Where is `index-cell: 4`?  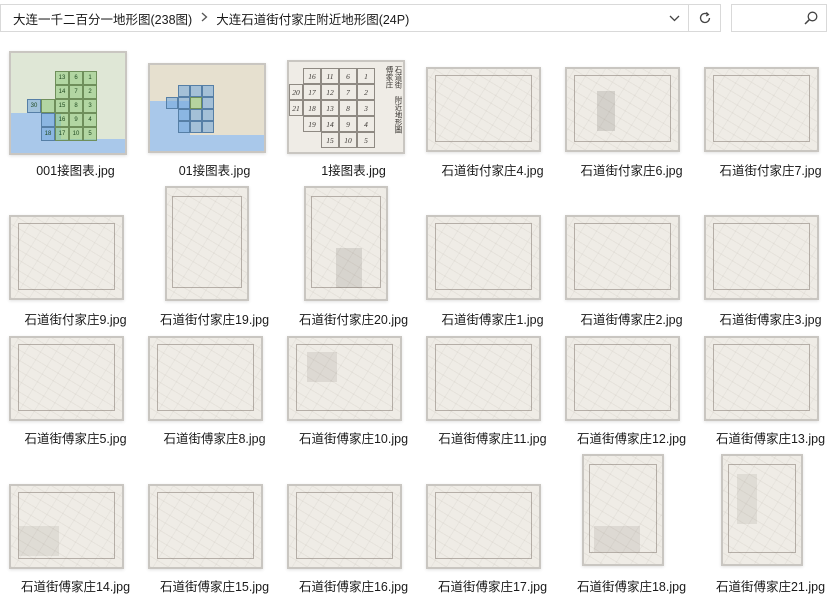 index-cell: 4 is located at coordinates (90, 120).